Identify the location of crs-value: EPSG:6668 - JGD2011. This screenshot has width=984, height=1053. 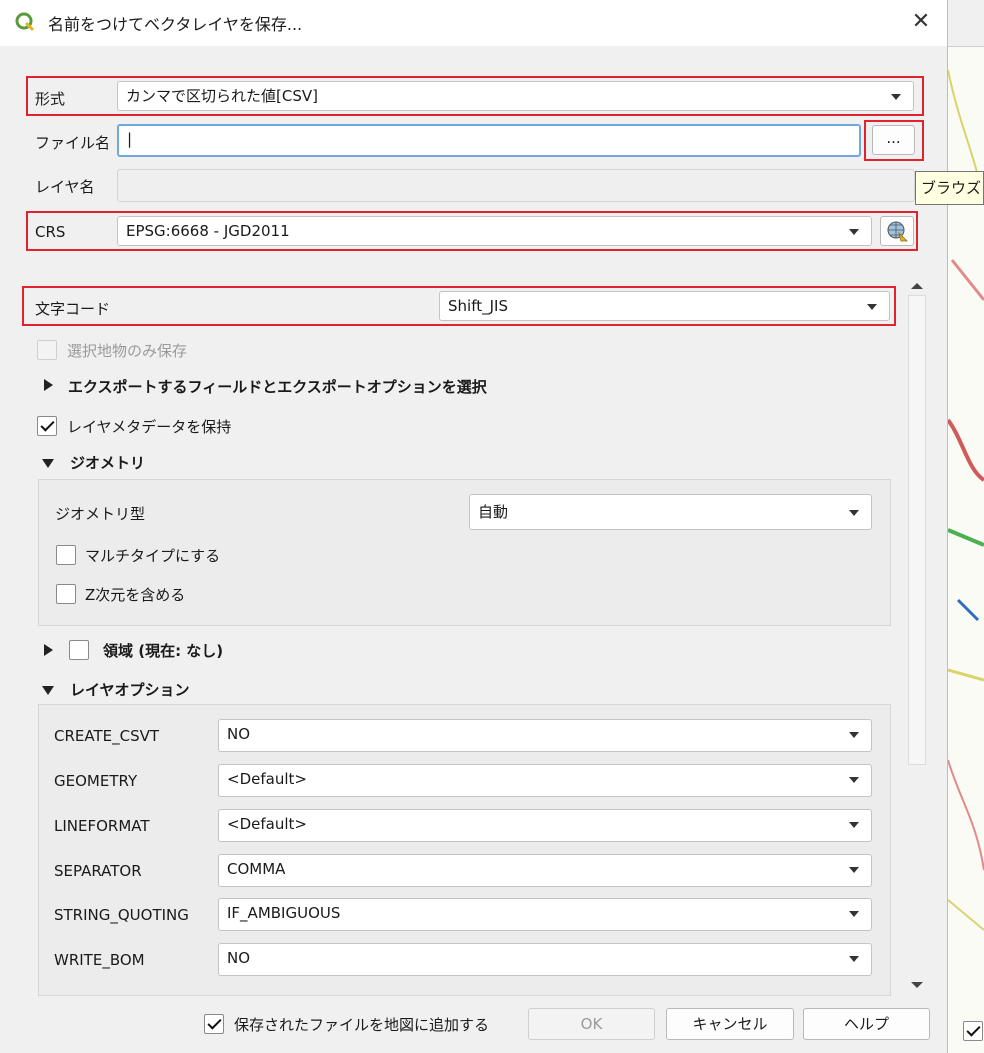
(208, 231).